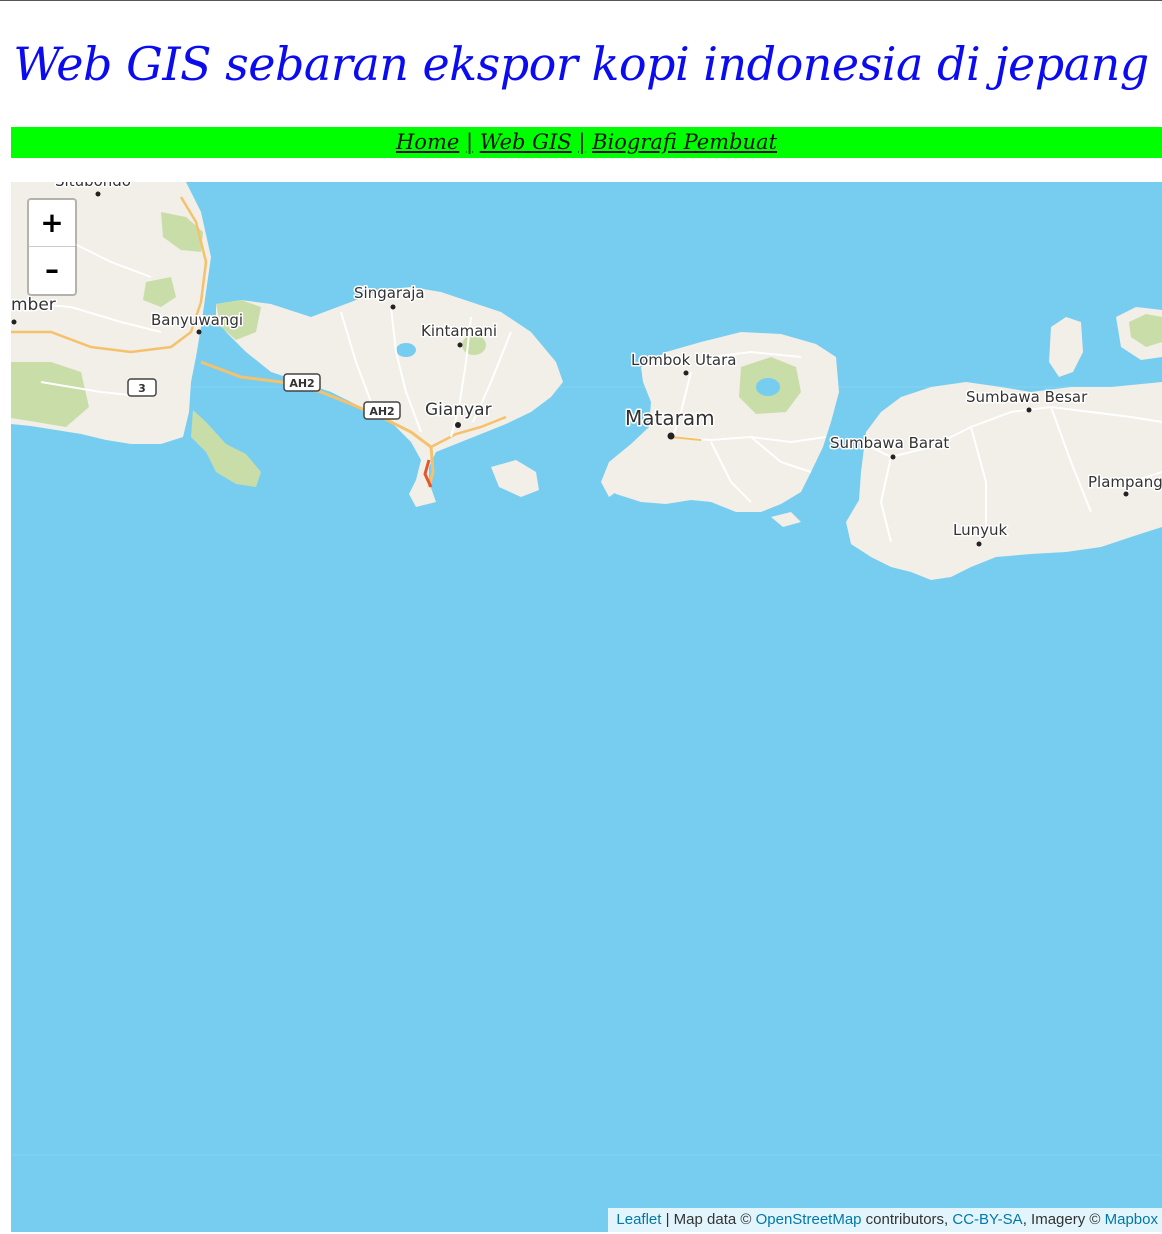  I want to click on route-shield-3: 3, so click(142, 387).